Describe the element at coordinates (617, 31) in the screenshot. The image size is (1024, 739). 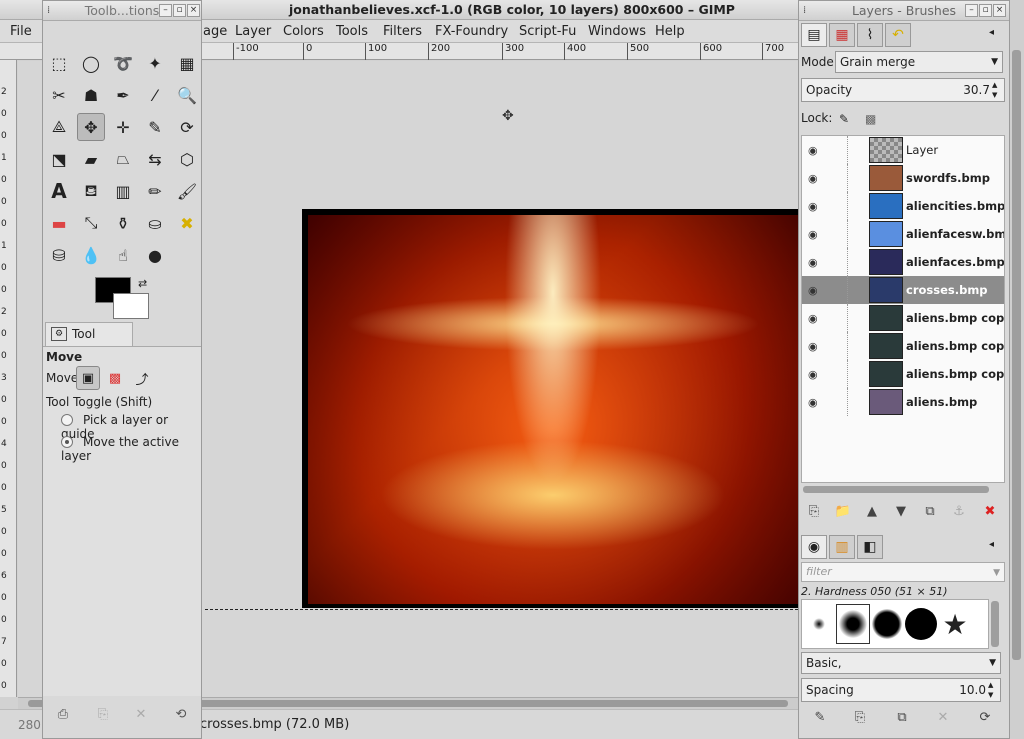
I see `menu-windows: Windows` at that location.